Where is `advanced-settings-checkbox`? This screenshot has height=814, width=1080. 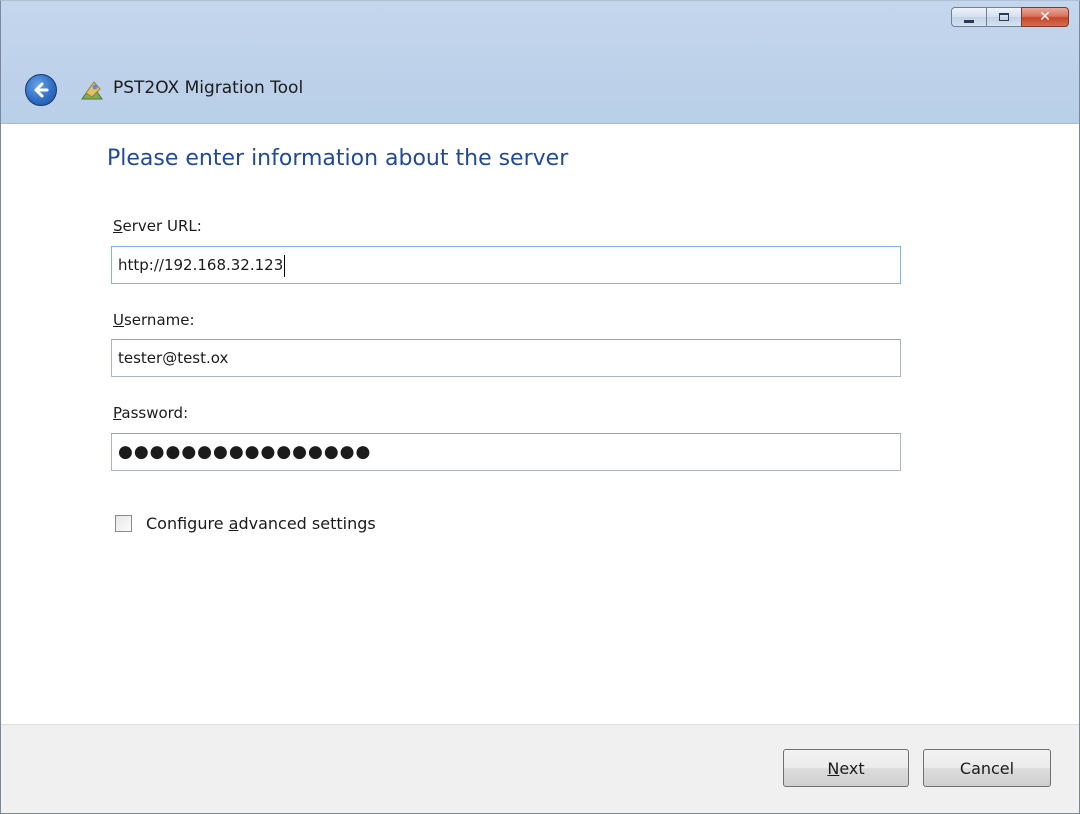 advanced-settings-checkbox is located at coordinates (123, 523).